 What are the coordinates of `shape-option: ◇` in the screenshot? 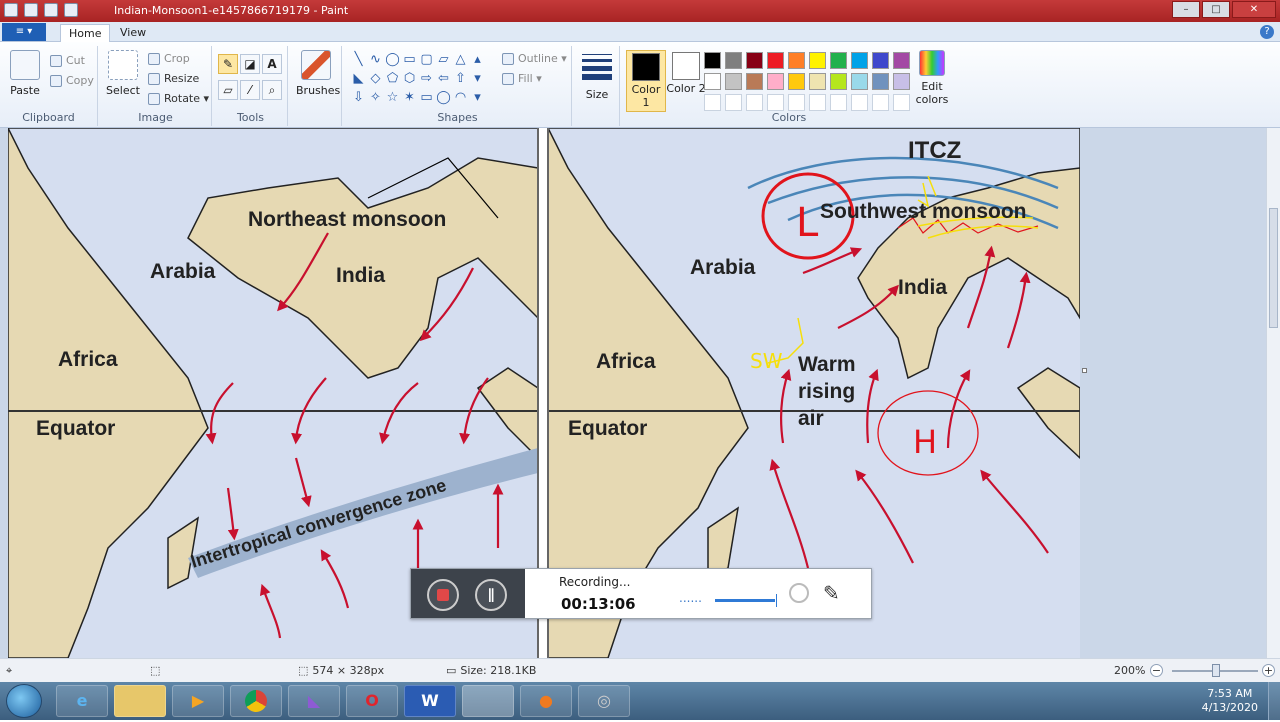 It's located at (375, 78).